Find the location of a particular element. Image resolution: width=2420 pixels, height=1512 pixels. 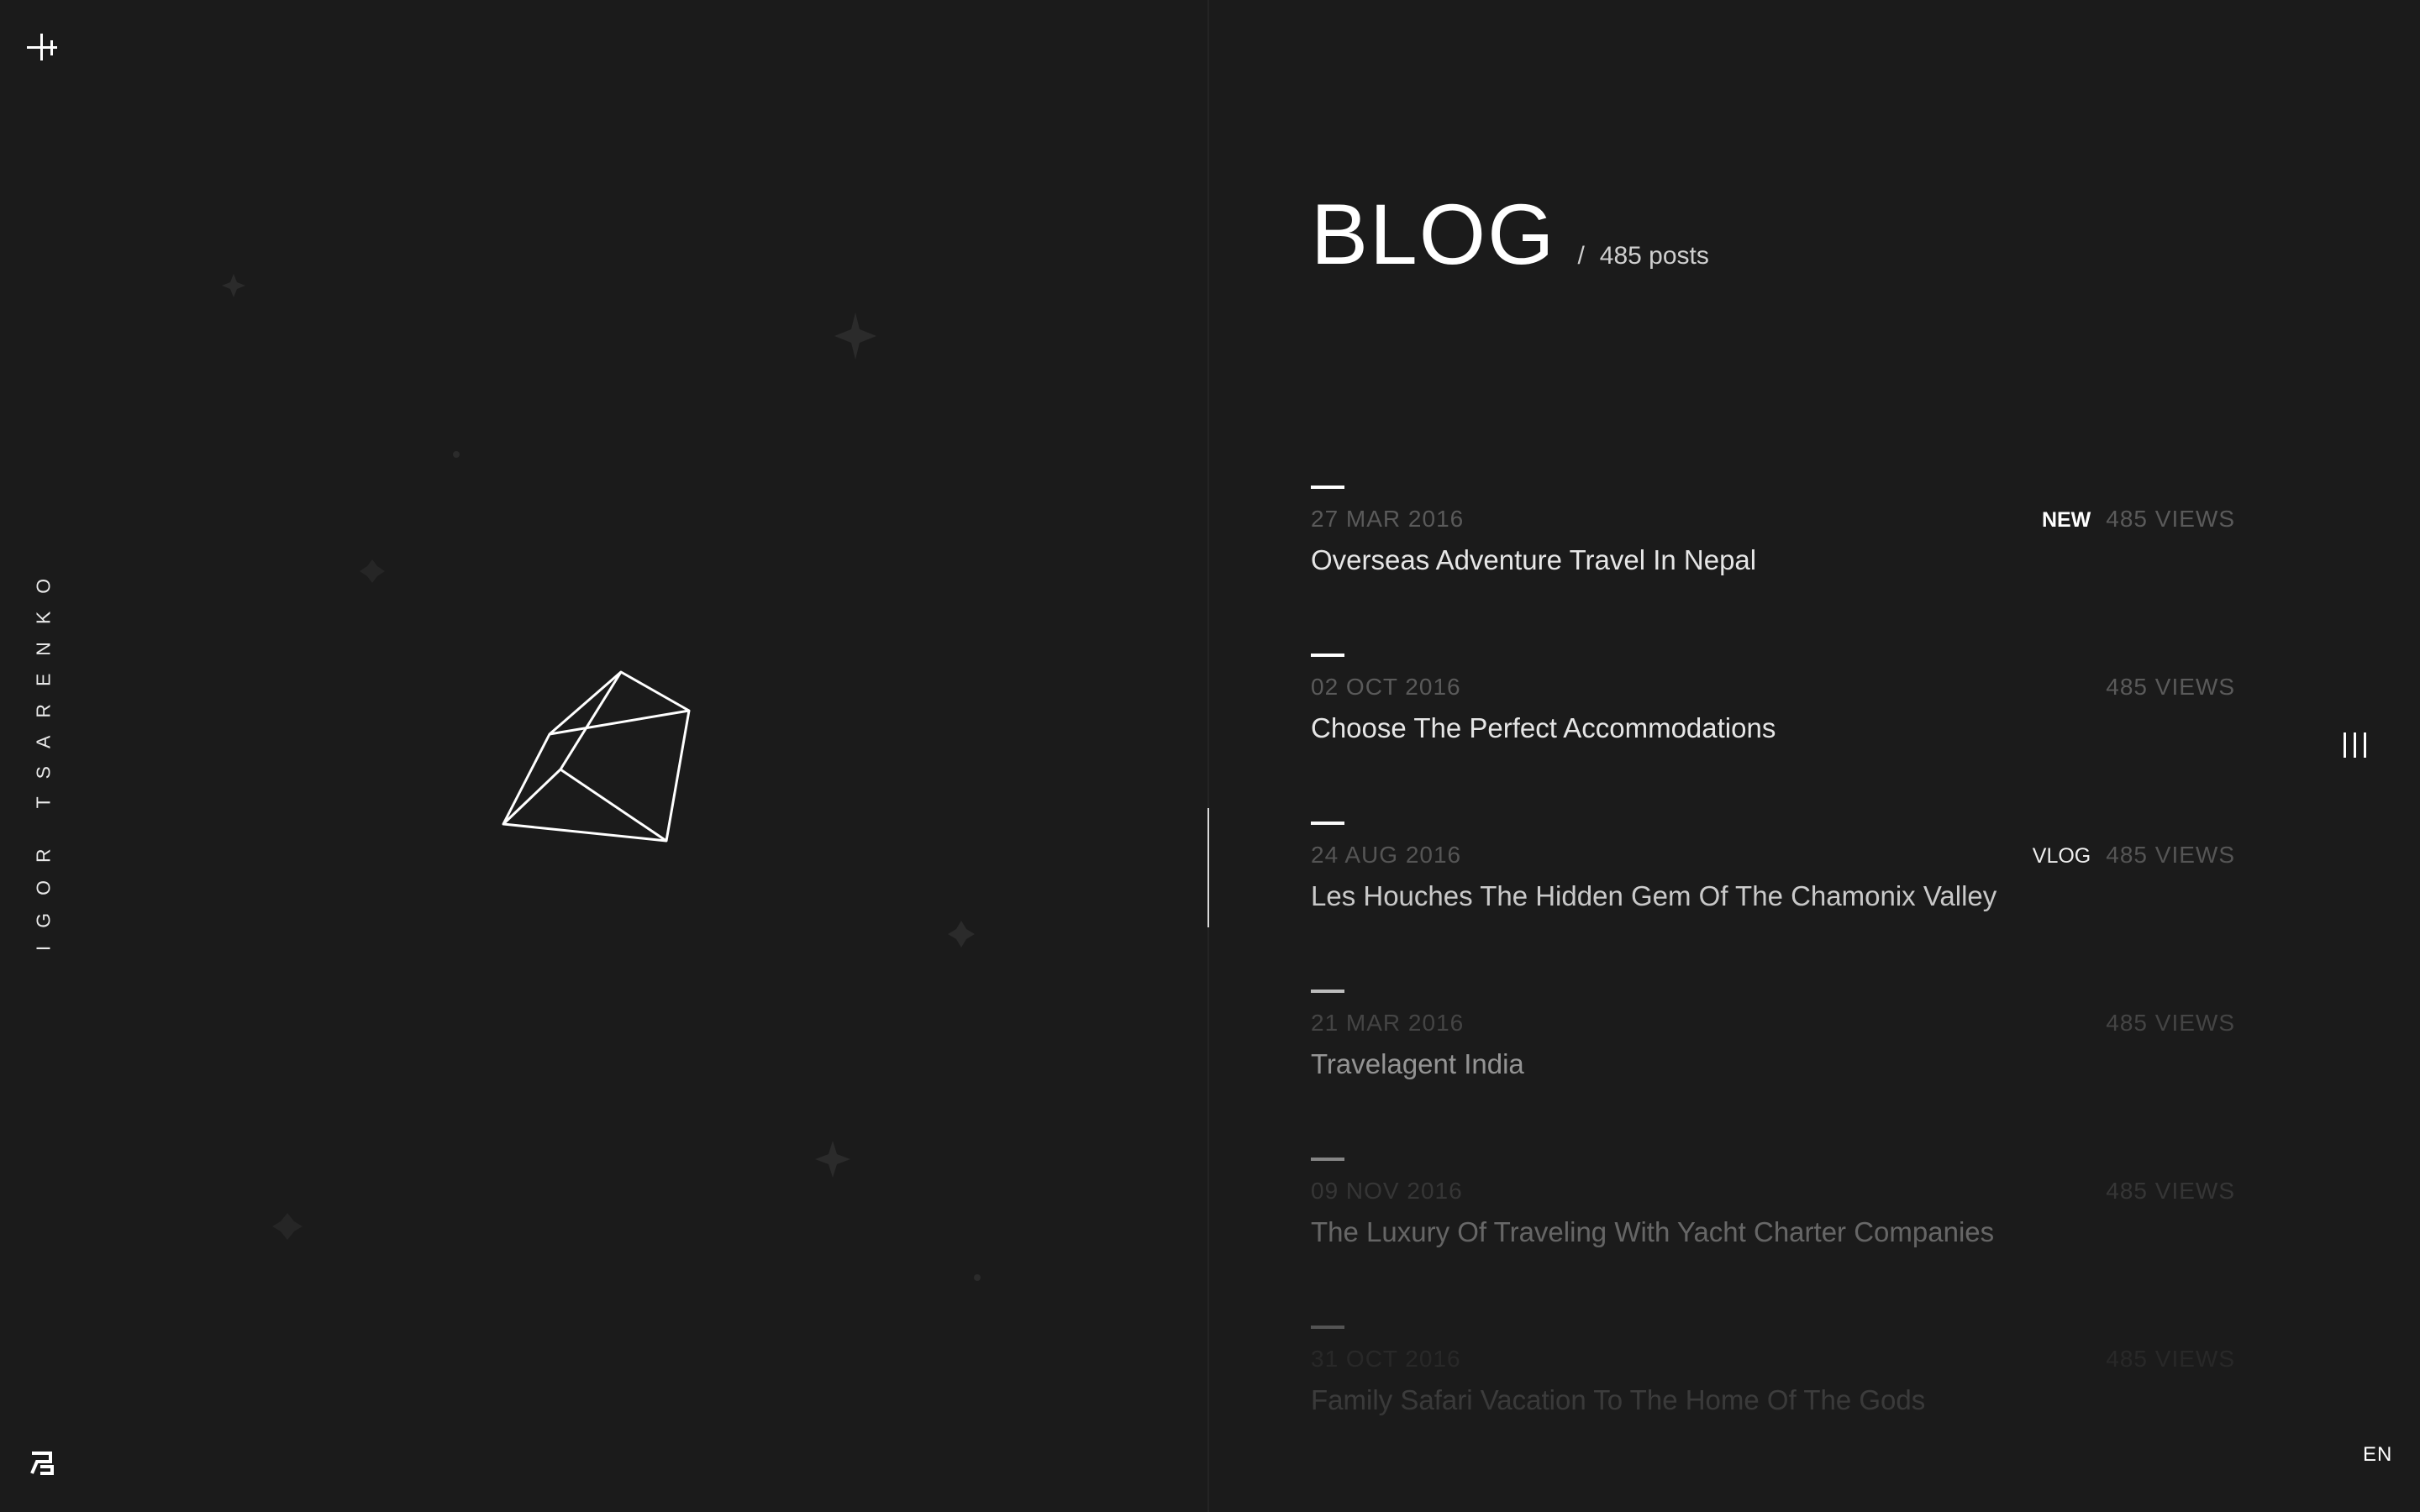

post-item: 21 MAR 2016 485 VIEWS Travelagent India is located at coordinates (1773, 1074).